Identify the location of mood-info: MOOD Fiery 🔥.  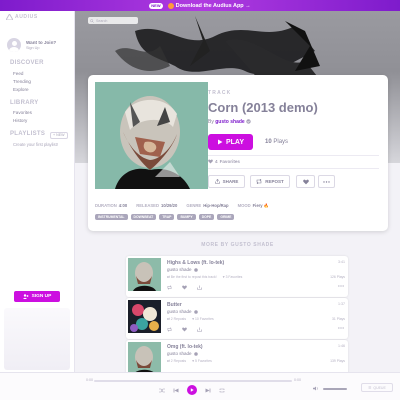
(253, 206).